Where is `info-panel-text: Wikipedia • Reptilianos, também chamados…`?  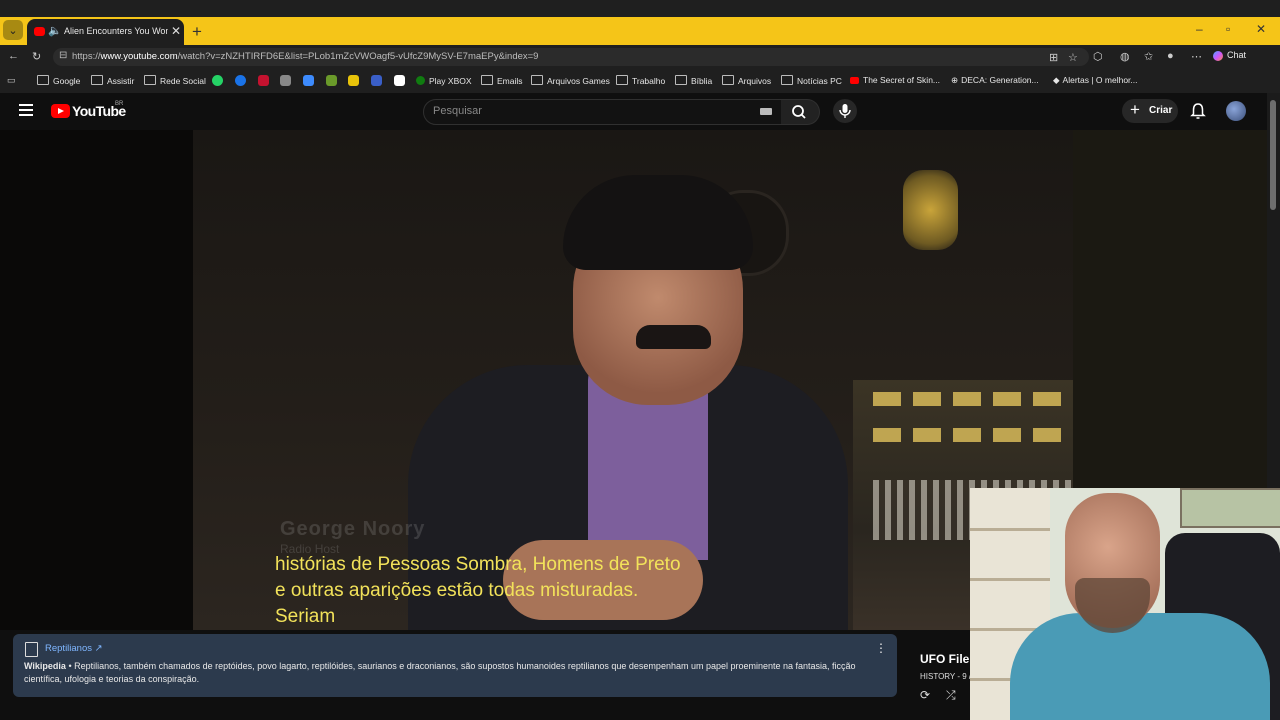
info-panel-text: Wikipedia • Reptilianos, também chamados… is located at coordinates (454, 673).